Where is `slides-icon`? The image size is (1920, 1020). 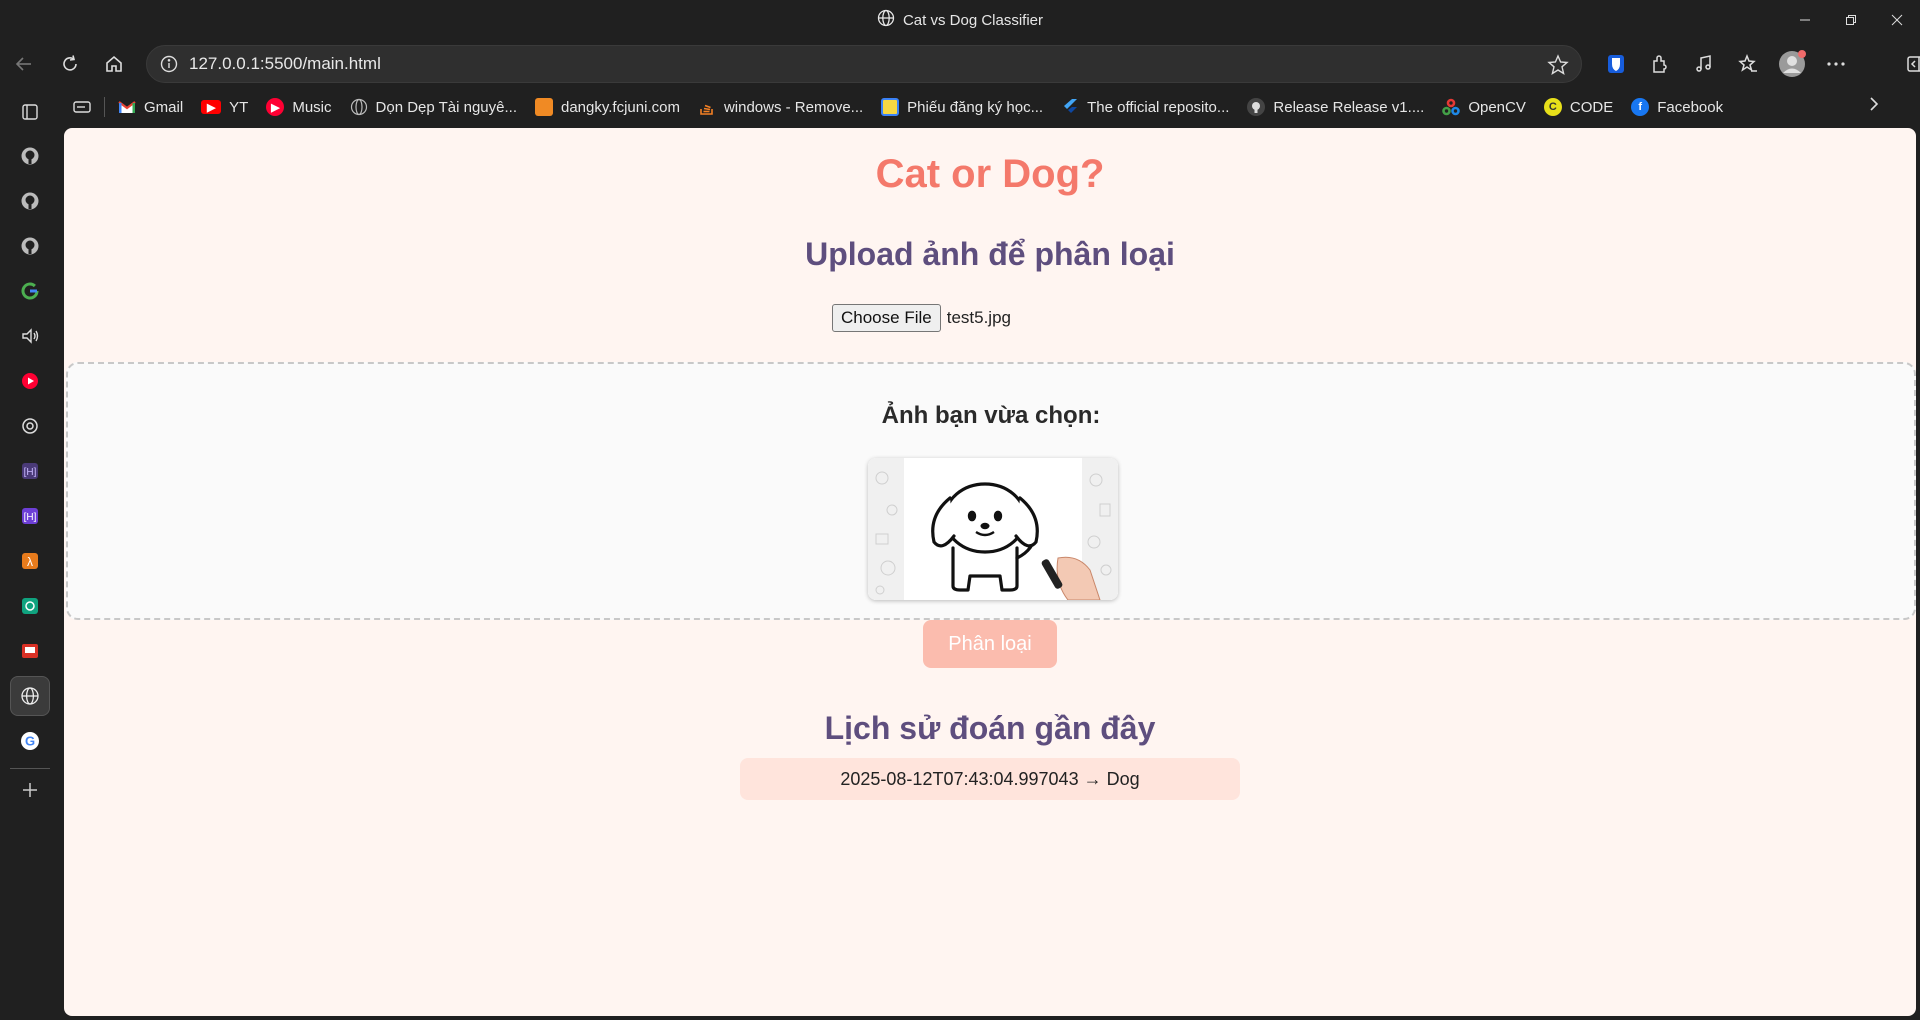 slides-icon is located at coordinates (30, 651).